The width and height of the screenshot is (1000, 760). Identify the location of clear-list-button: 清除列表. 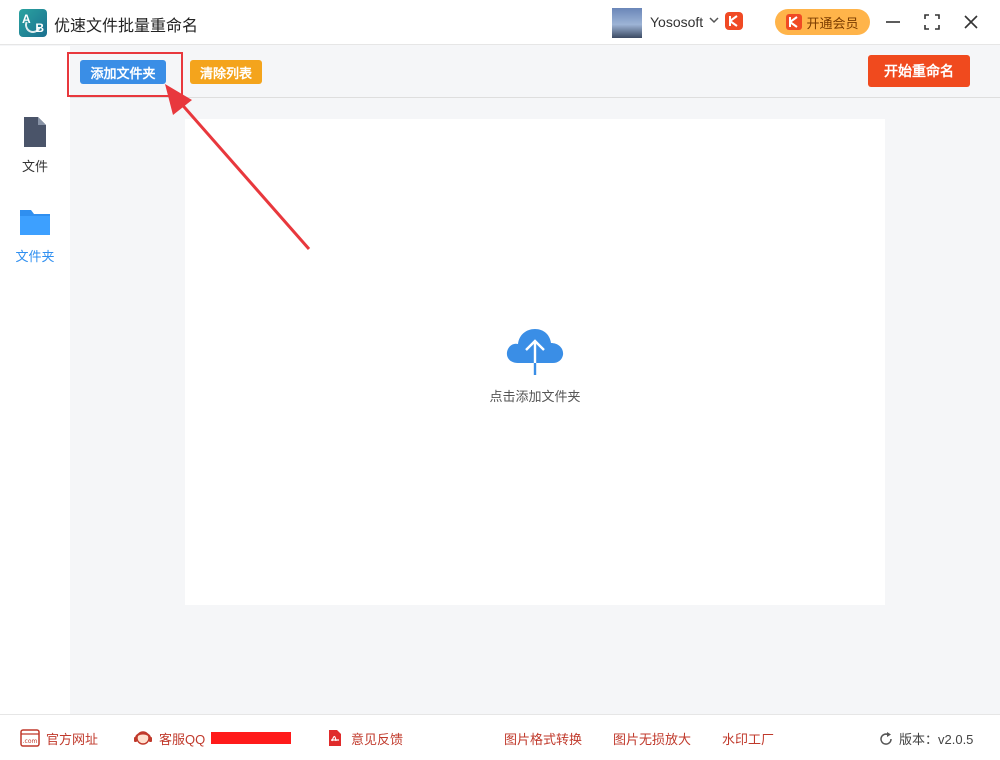
(226, 72).